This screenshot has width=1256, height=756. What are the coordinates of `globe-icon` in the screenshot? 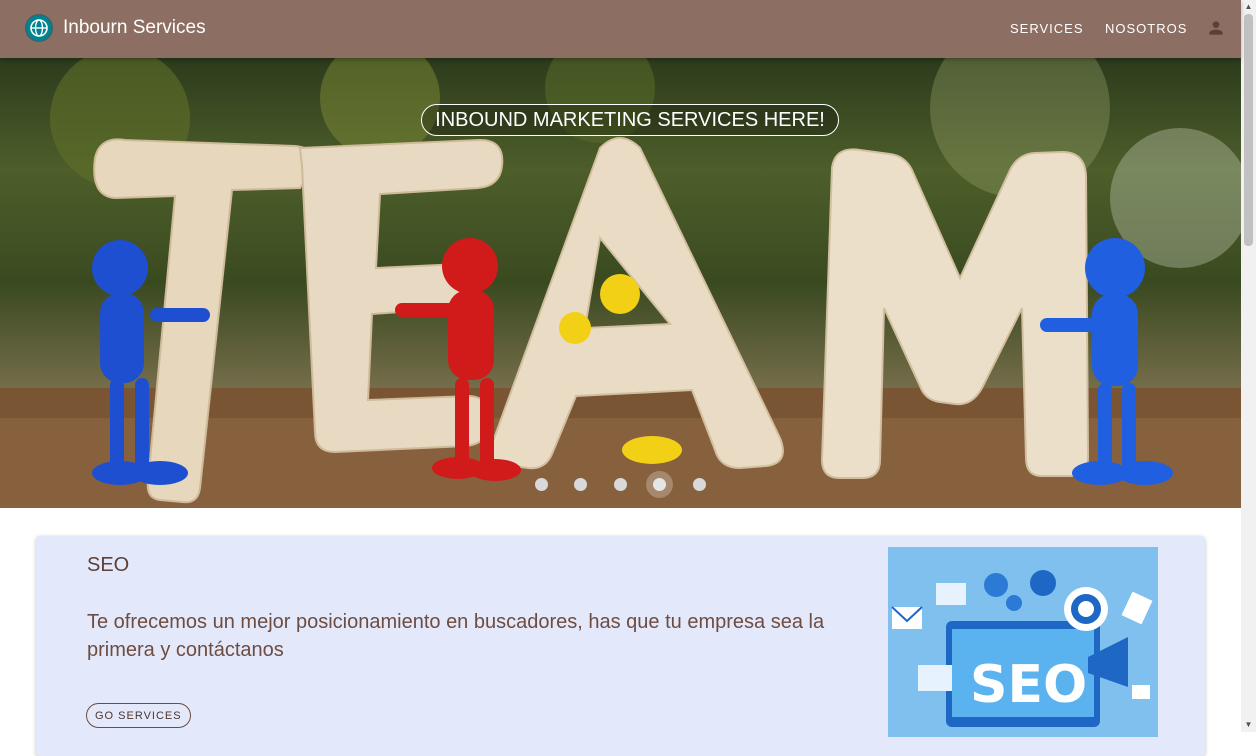 It's located at (39, 28).